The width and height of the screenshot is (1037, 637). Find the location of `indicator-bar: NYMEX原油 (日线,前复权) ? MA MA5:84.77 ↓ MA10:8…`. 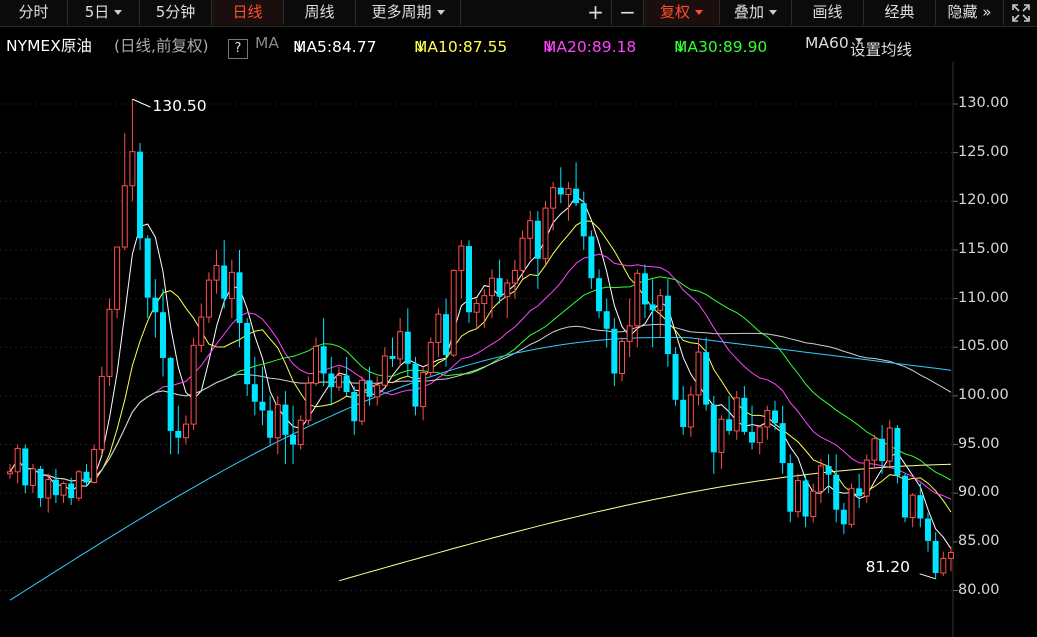

indicator-bar: NYMEX原油 (日线,前复权) ? MA MA5:84.77 ↓ MA10:8… is located at coordinates (472, 45).